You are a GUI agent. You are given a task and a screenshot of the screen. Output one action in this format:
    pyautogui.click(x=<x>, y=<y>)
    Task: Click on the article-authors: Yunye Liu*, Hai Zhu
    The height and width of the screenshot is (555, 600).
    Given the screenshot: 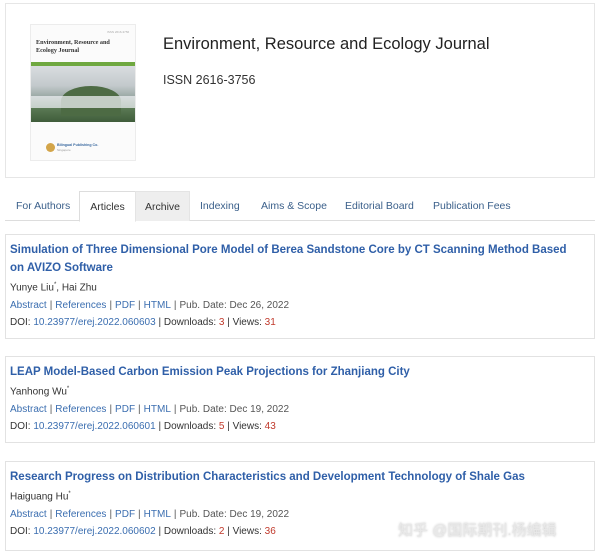 What is the action you would take?
    pyautogui.click(x=53, y=287)
    